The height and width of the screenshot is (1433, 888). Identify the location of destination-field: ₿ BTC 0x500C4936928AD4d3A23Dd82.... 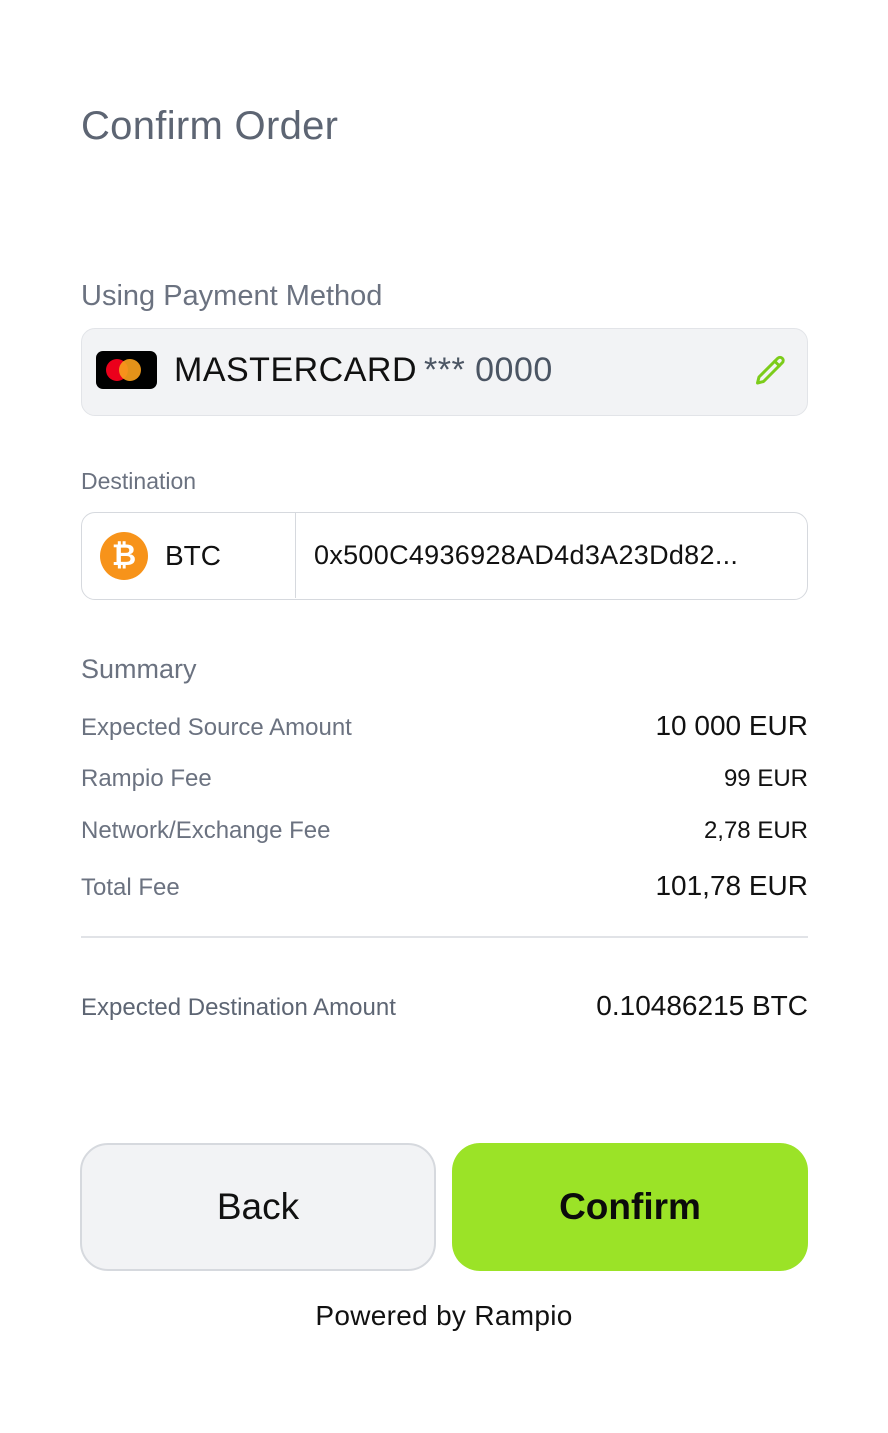
(444, 556).